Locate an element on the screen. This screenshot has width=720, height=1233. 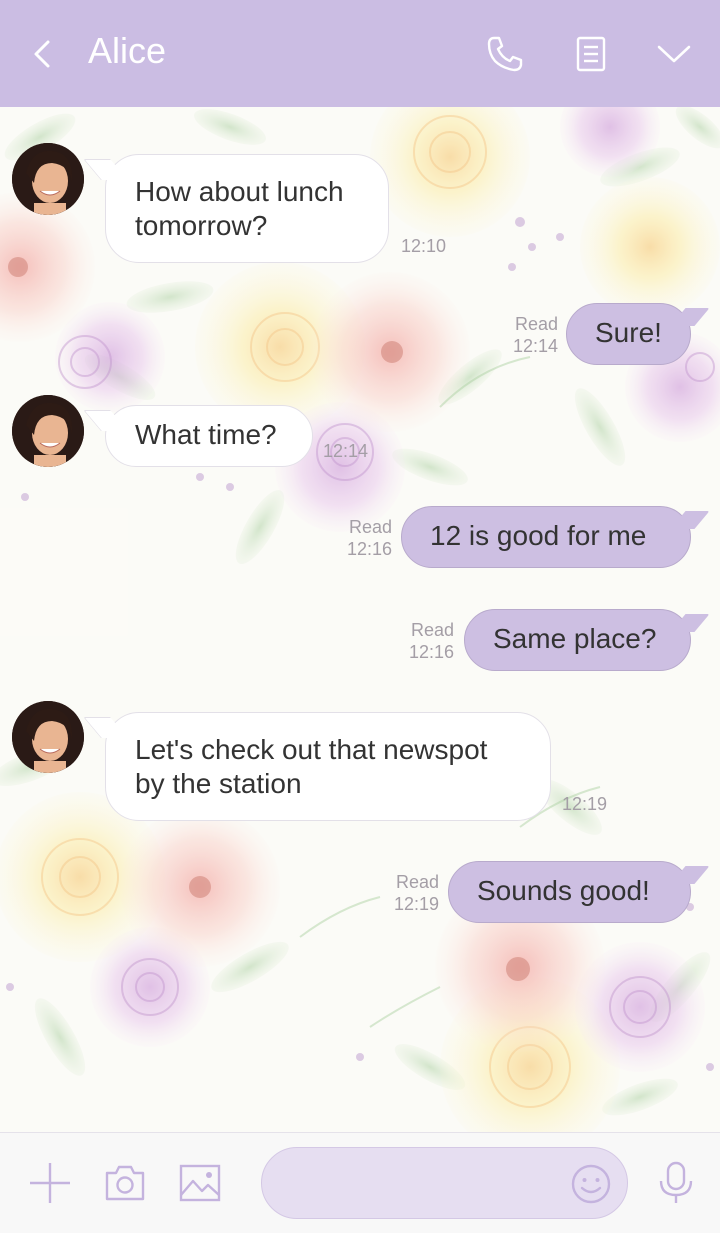
microphone-icon is located at coordinates (676, 1183).